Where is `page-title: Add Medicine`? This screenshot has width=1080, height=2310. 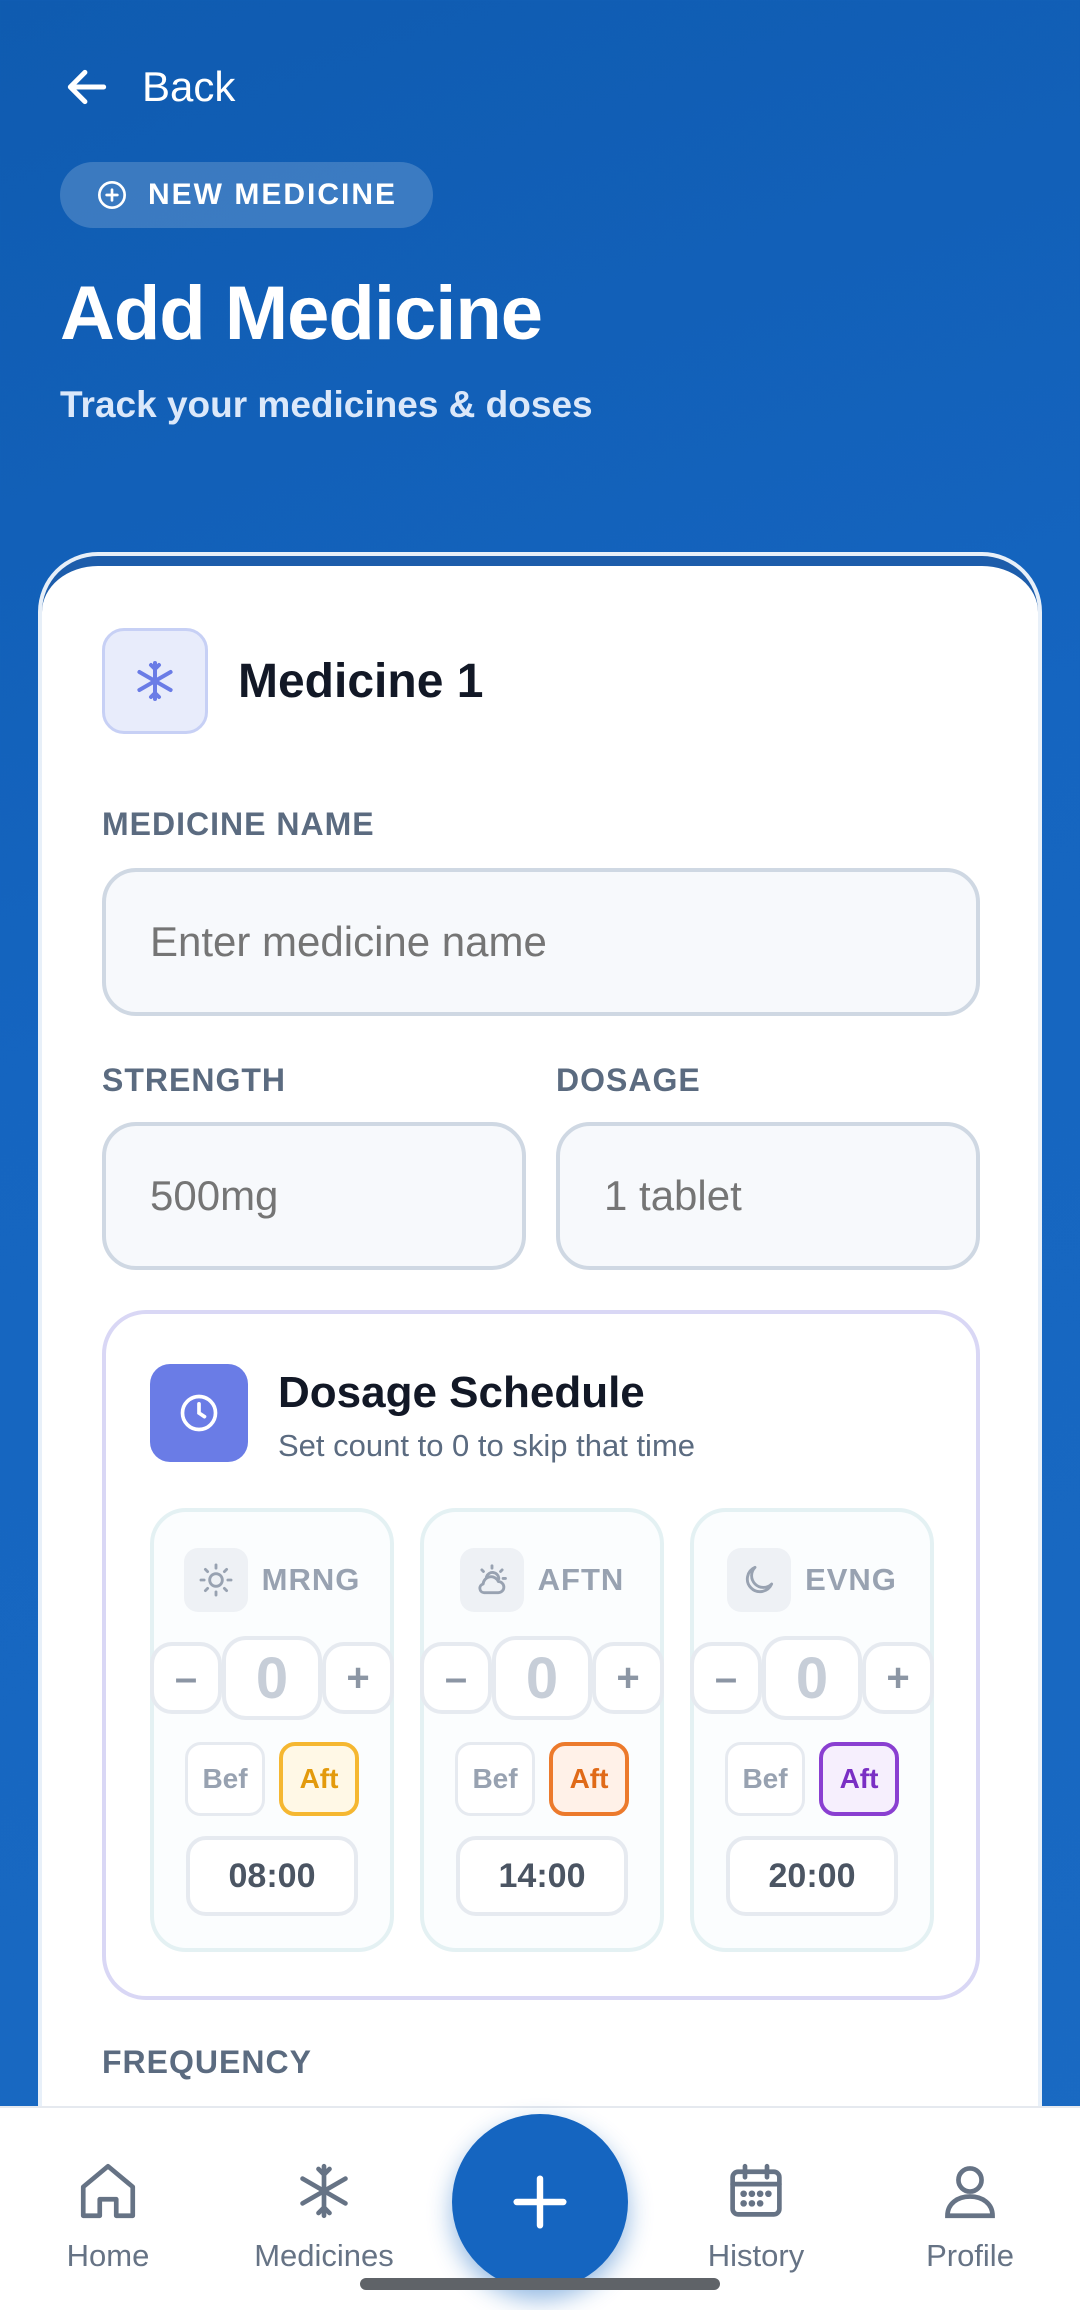 page-title: Add Medicine is located at coordinates (301, 313).